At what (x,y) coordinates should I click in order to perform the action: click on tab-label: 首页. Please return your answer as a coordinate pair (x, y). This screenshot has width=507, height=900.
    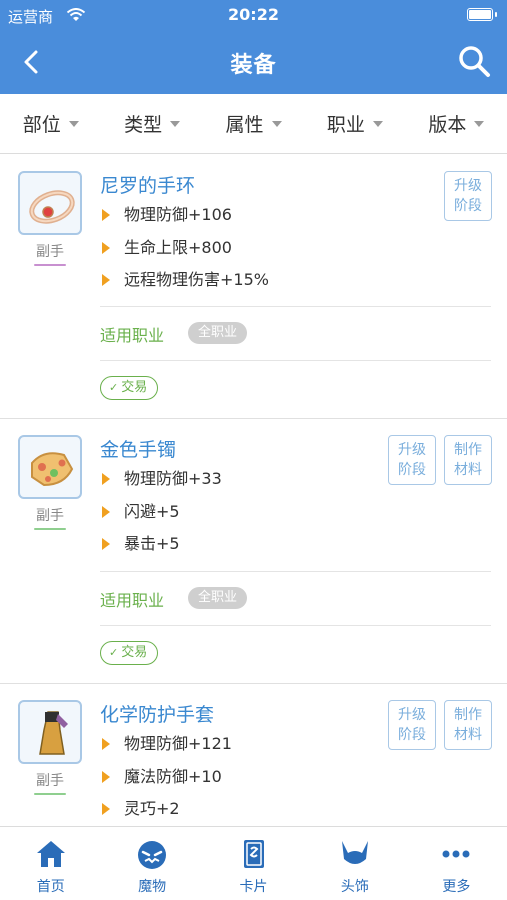
    Looking at the image, I should click on (50, 887).